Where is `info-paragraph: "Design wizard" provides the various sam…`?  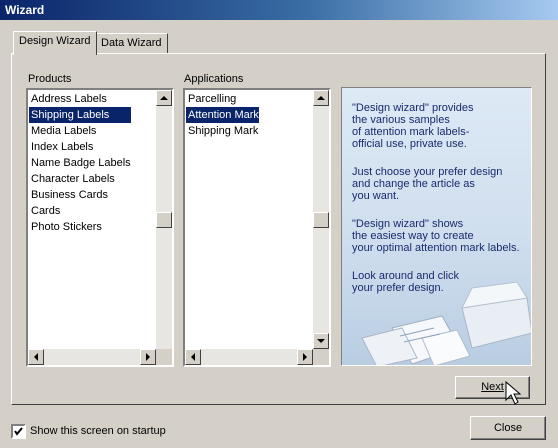
info-paragraph: "Design wizard" provides the various sam… is located at coordinates (413, 126).